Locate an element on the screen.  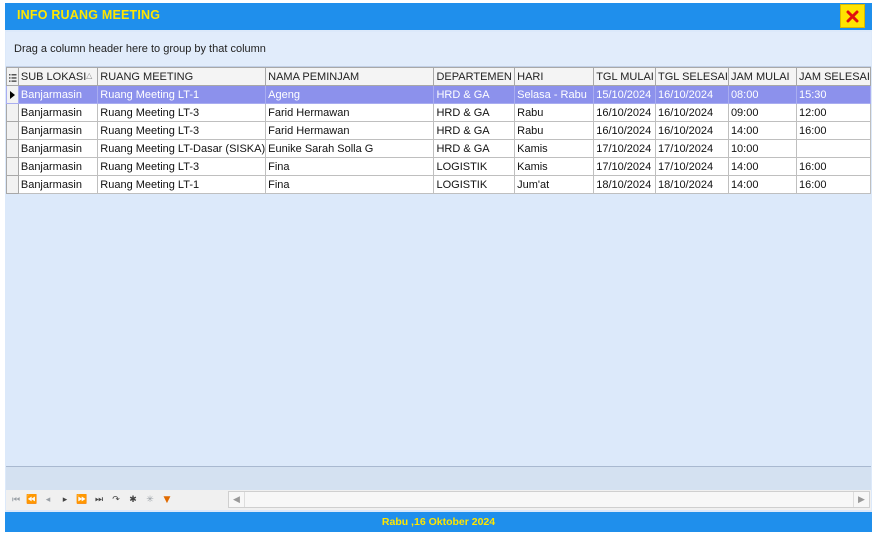
column-header-sub-lokasi: SUB LOKASI △ is located at coordinates (58, 76).